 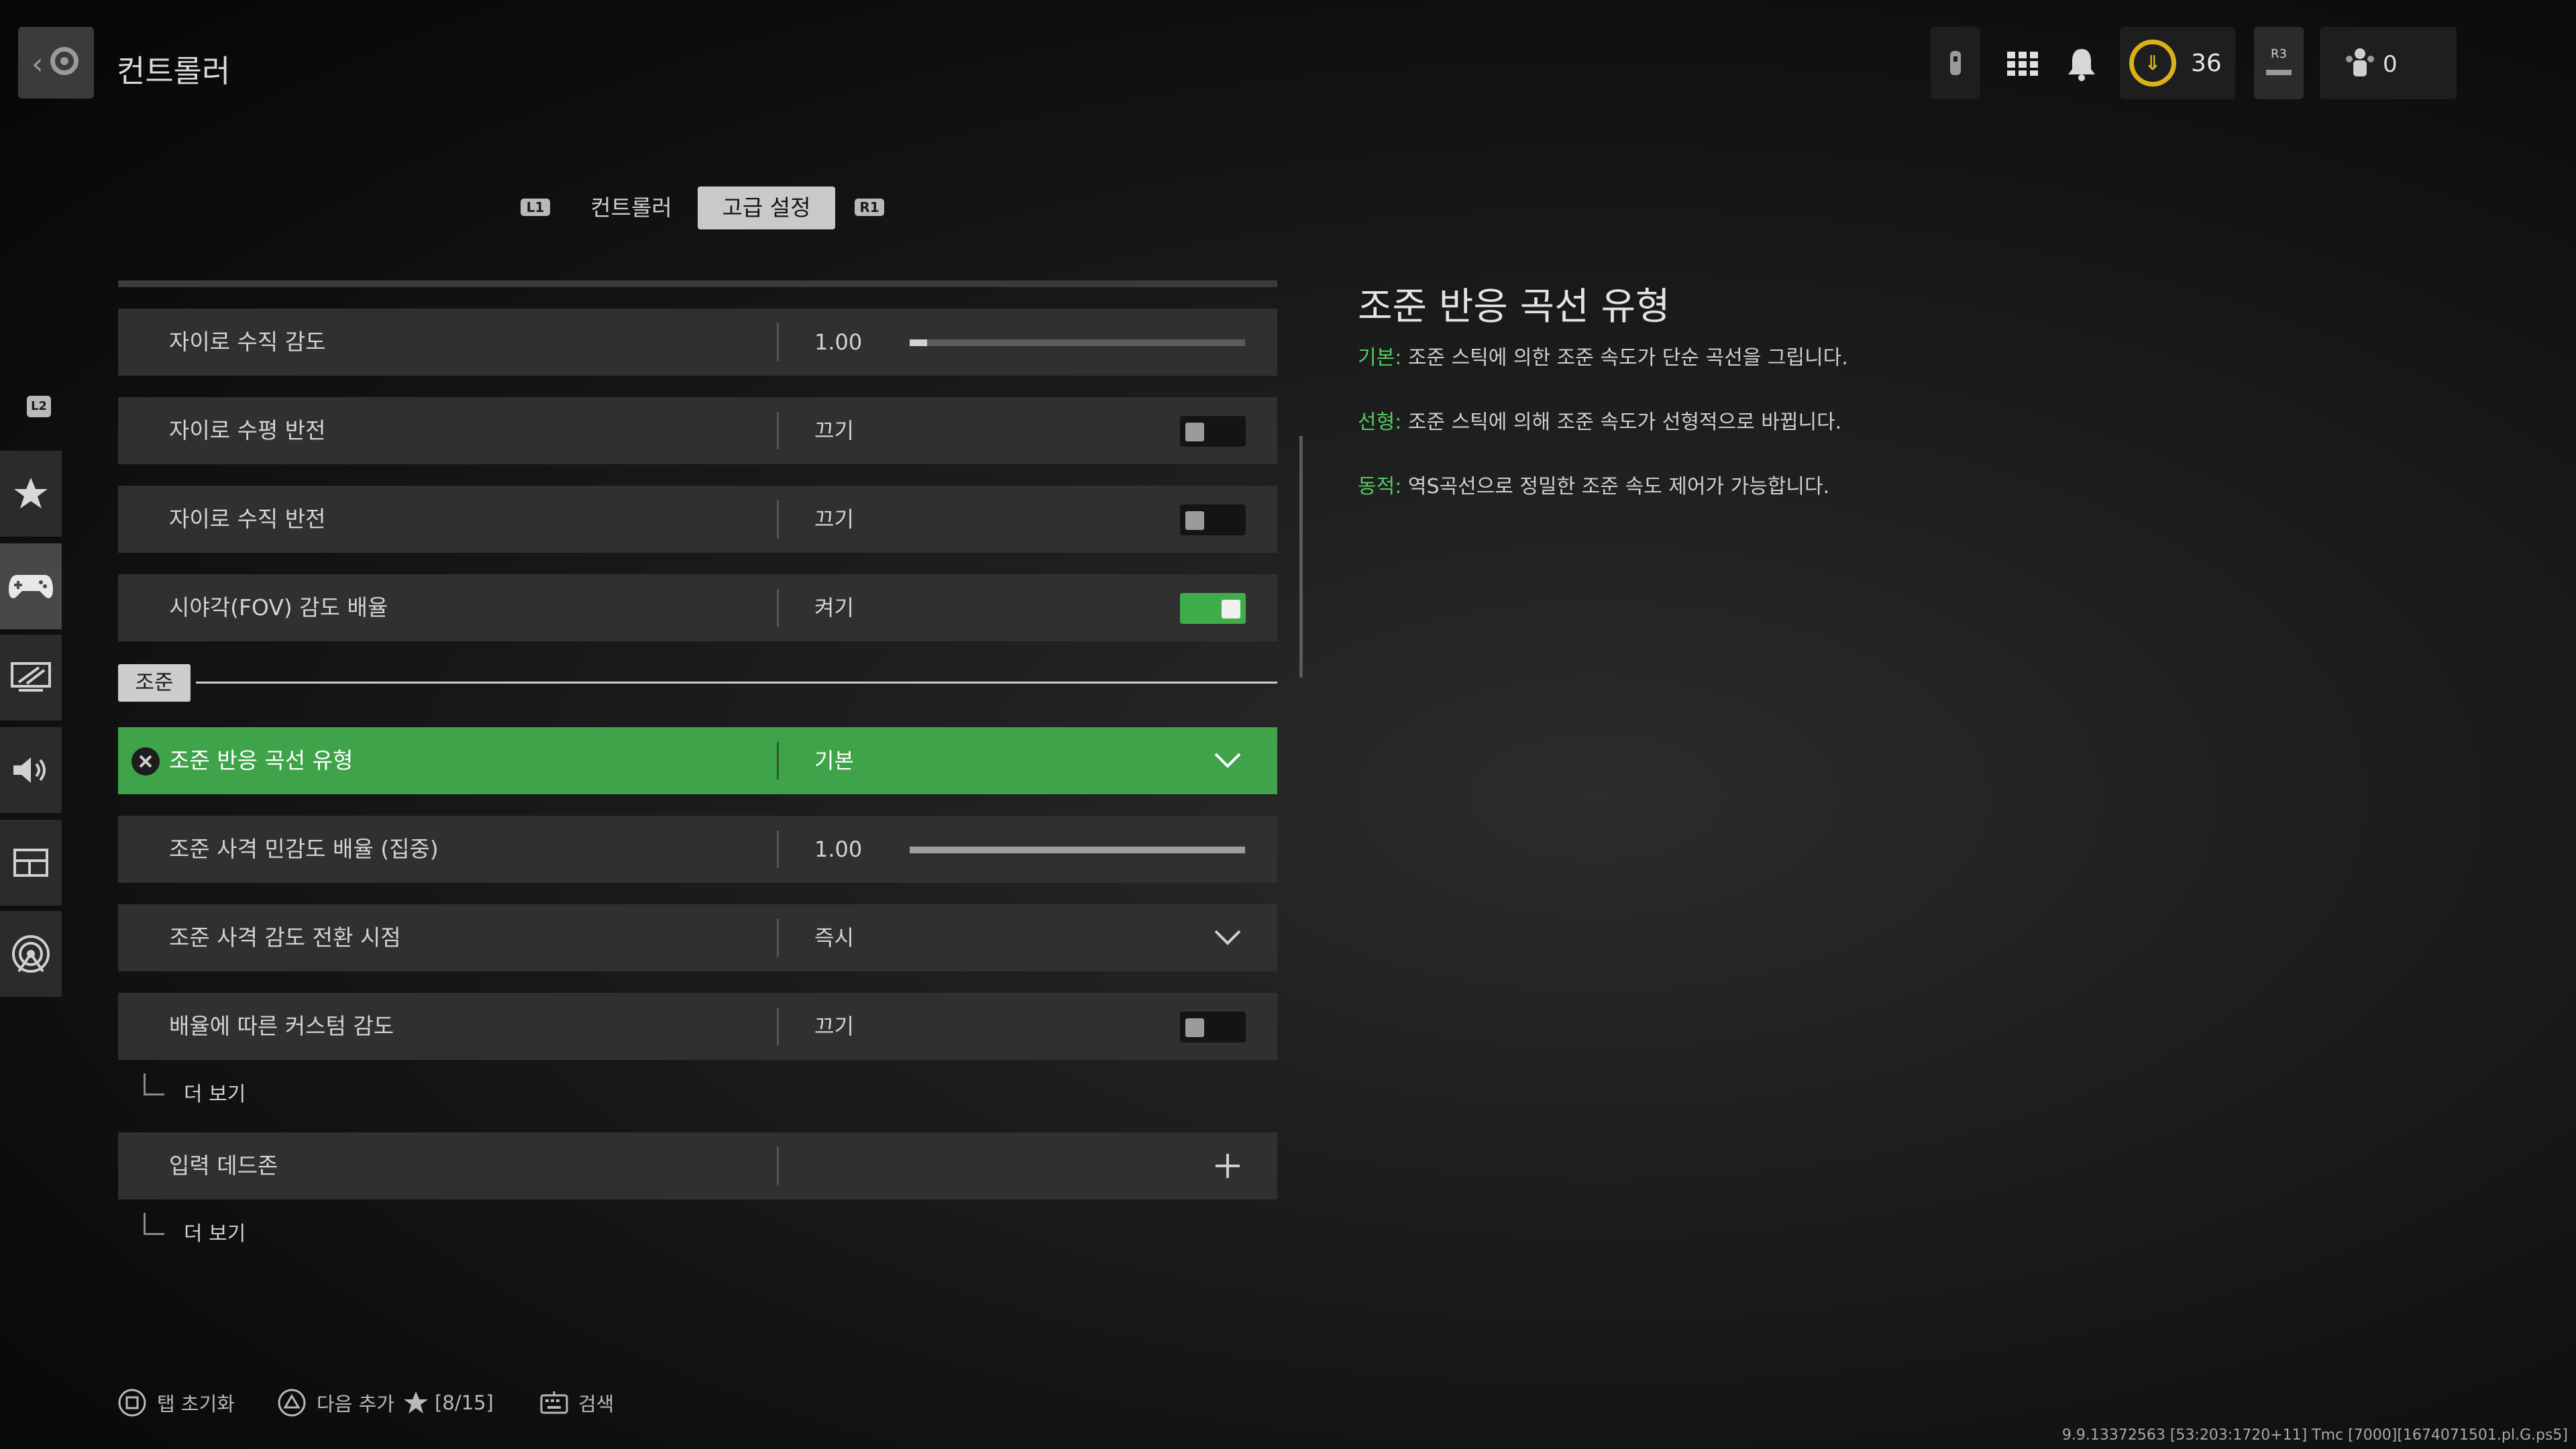 What do you see at coordinates (1615, 486) in the screenshot?
I see `description-text: 역S곡선으로 정밀한 조준 속도 제어가 가능합니다.` at bounding box center [1615, 486].